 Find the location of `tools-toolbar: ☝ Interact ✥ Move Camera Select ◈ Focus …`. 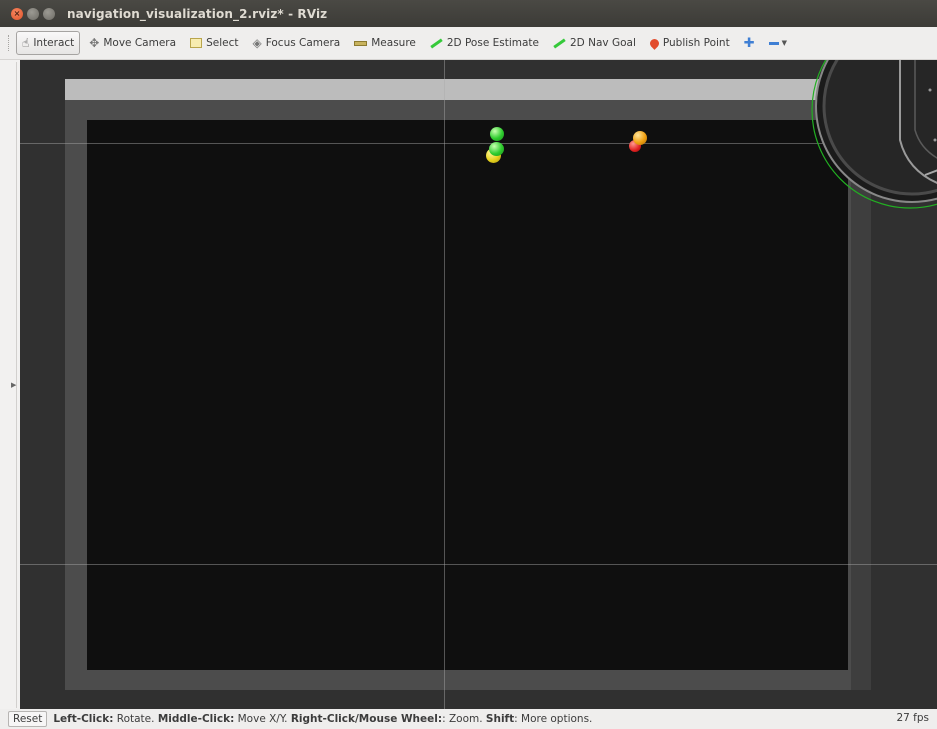

tools-toolbar: ☝ Interact ✥ Move Camera Select ◈ Focus … is located at coordinates (468, 43).